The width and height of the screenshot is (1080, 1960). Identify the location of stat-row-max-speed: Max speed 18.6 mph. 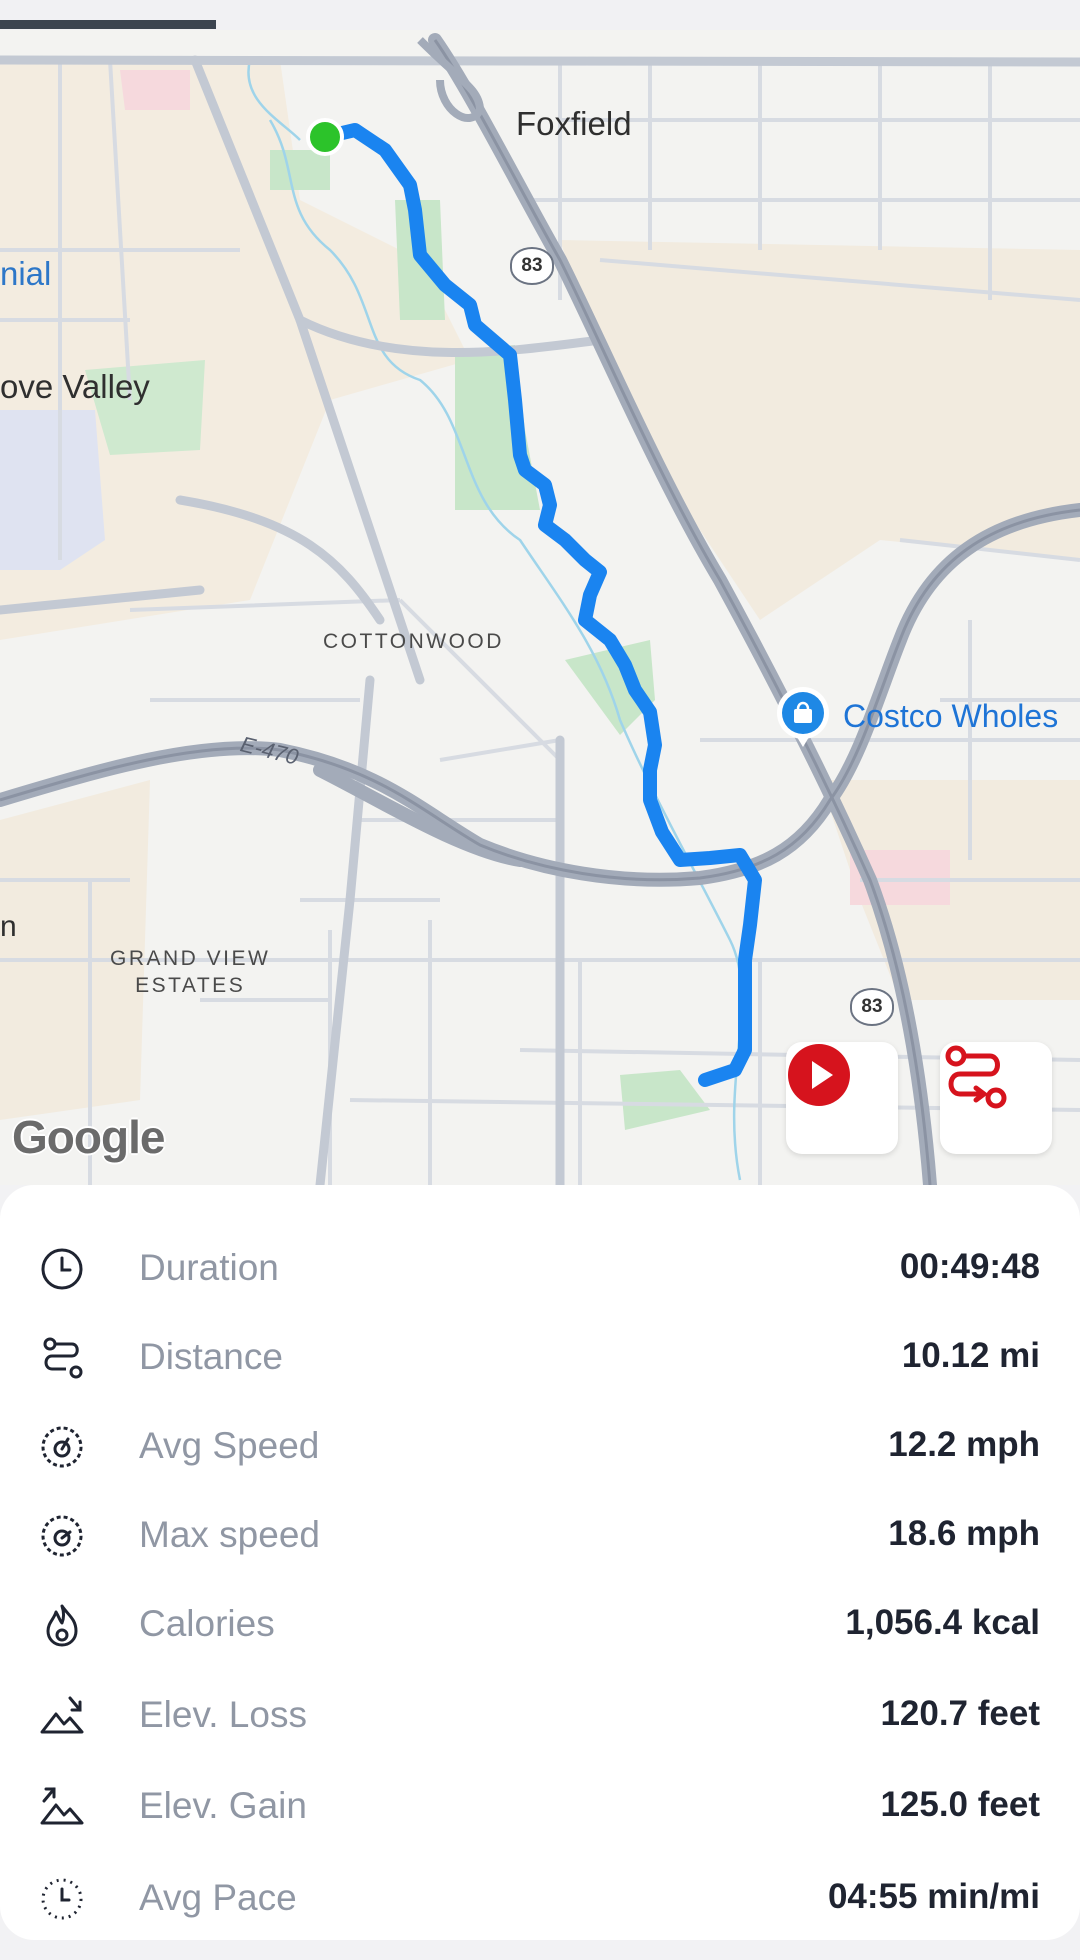
(540, 1536).